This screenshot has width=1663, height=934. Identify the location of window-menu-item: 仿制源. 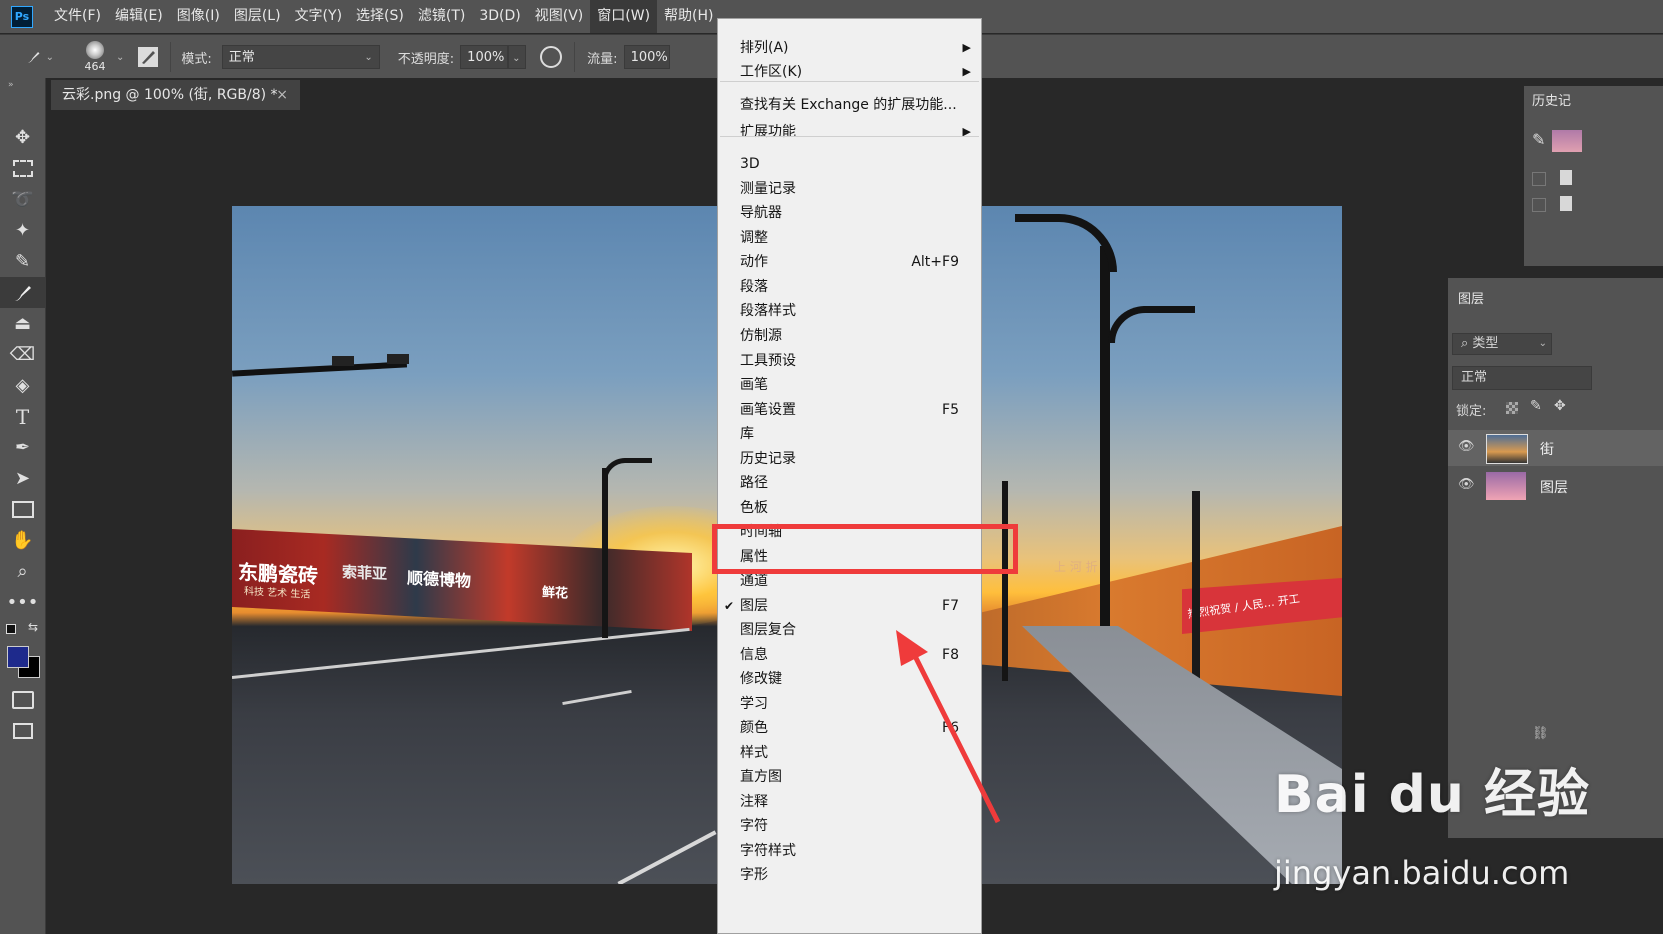
(849, 336).